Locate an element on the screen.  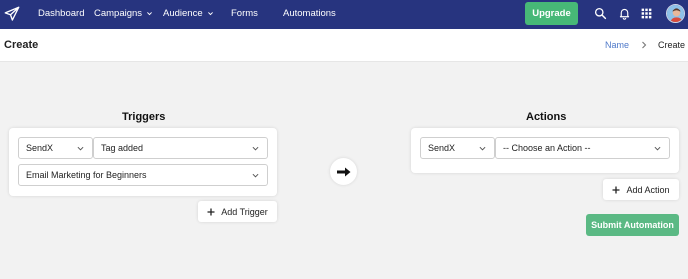
page-header: Create Name Create is located at coordinates (344, 45).